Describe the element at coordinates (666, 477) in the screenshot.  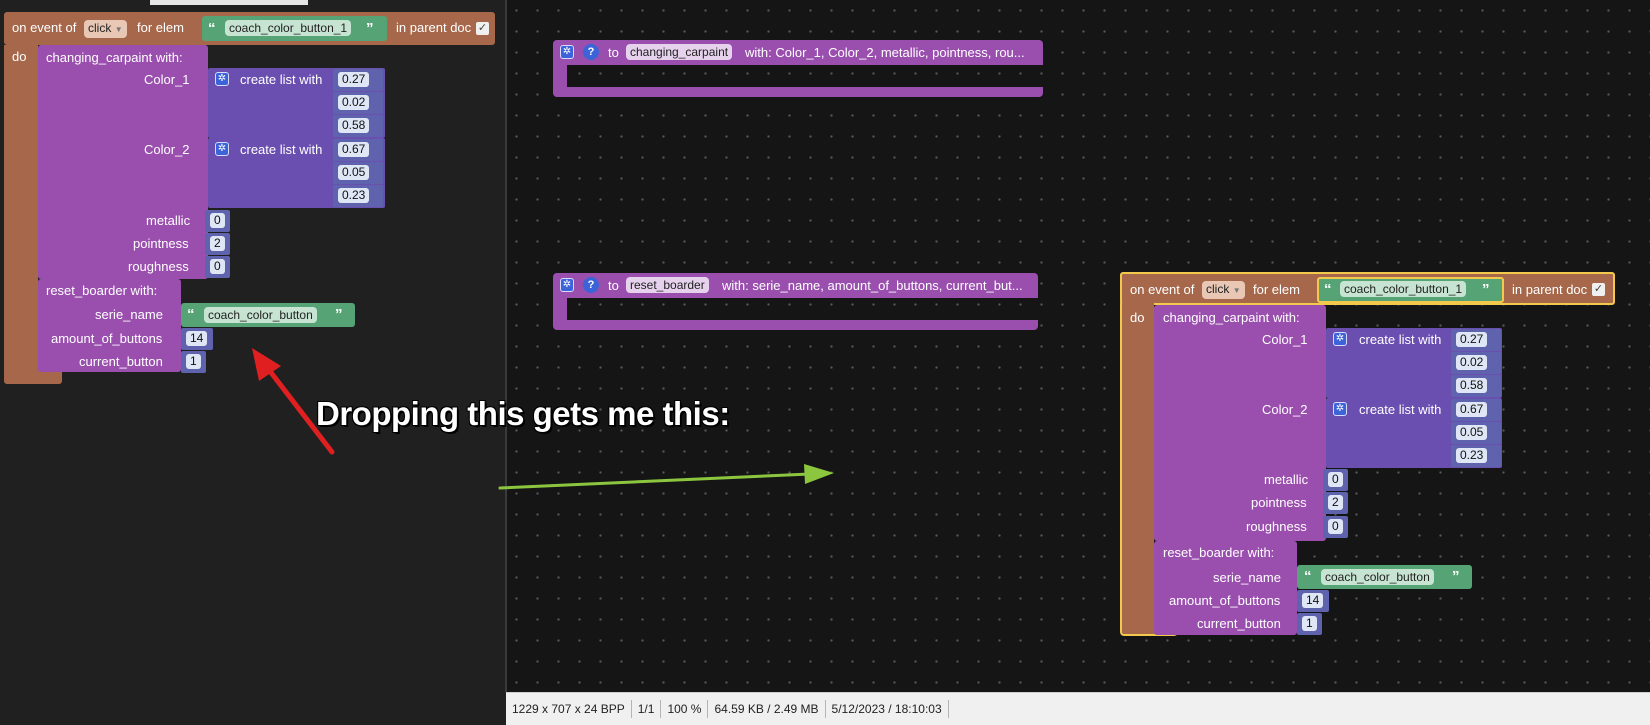
I see `green-arrow` at that location.